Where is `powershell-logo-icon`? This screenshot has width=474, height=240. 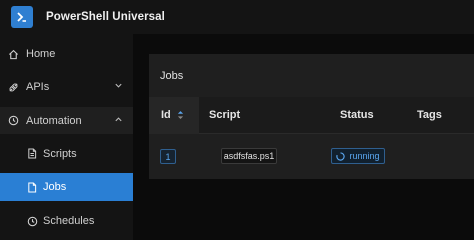 powershell-logo-icon is located at coordinates (22, 17).